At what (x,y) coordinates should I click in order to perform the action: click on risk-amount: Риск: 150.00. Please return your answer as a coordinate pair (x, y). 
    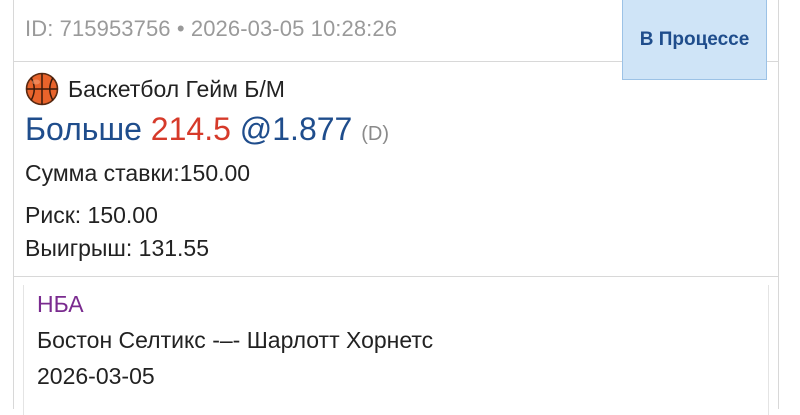
    Looking at the image, I should click on (91, 215).